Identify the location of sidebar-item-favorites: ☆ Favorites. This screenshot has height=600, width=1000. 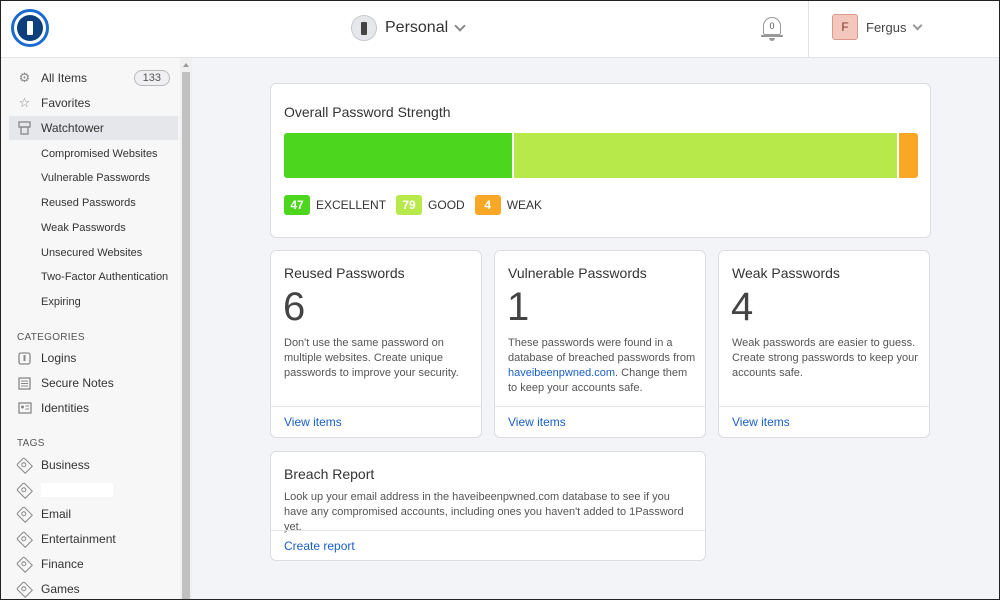
(93, 103).